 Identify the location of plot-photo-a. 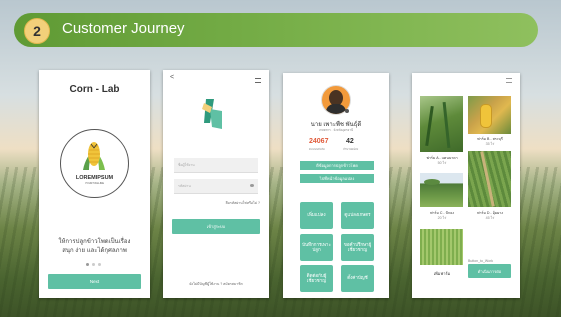
(441, 124).